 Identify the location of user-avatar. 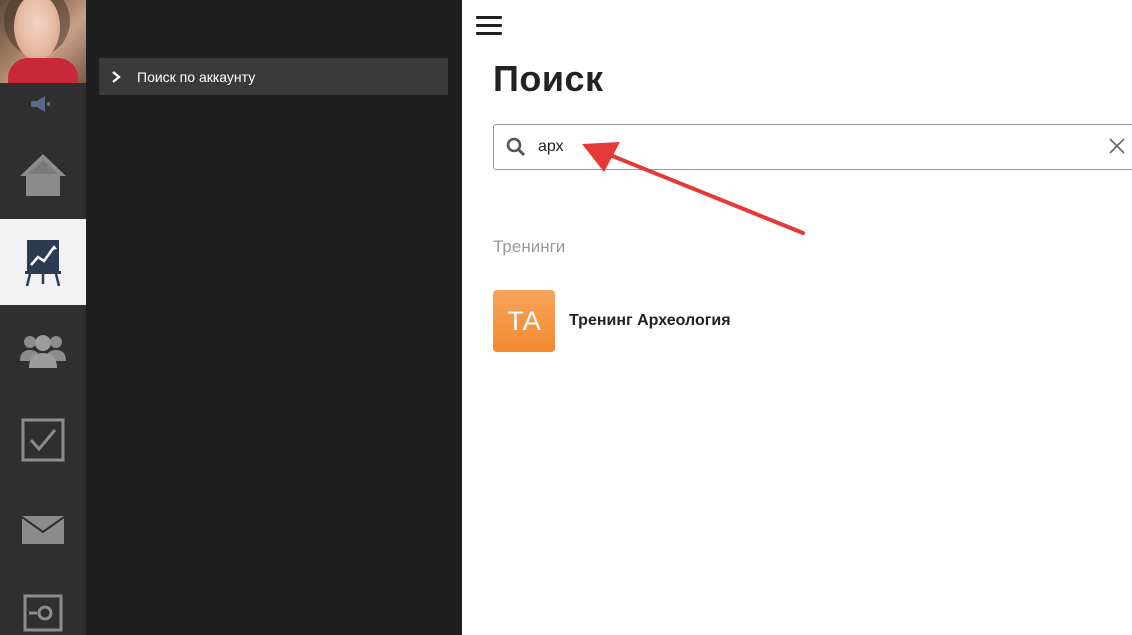
(43, 41).